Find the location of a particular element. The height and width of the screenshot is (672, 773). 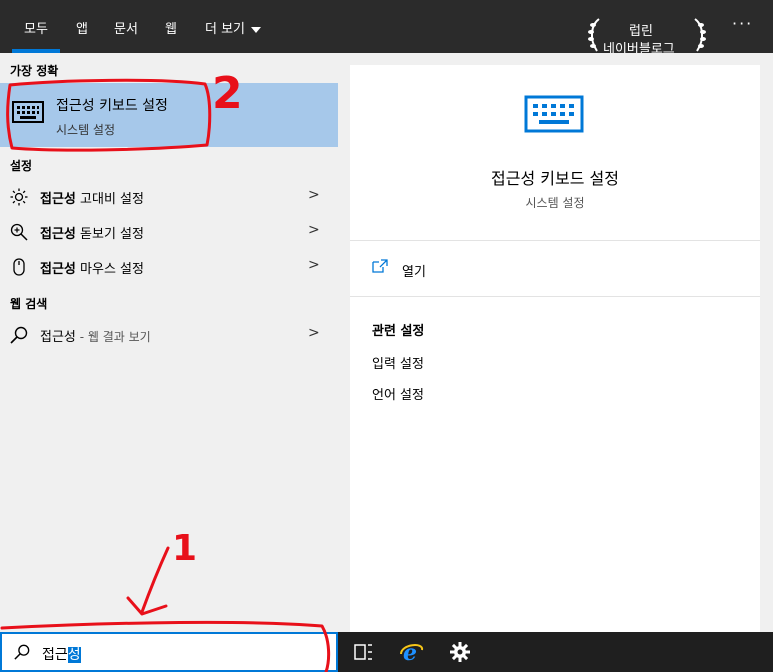

settings-gear-icon is located at coordinates (460, 652).